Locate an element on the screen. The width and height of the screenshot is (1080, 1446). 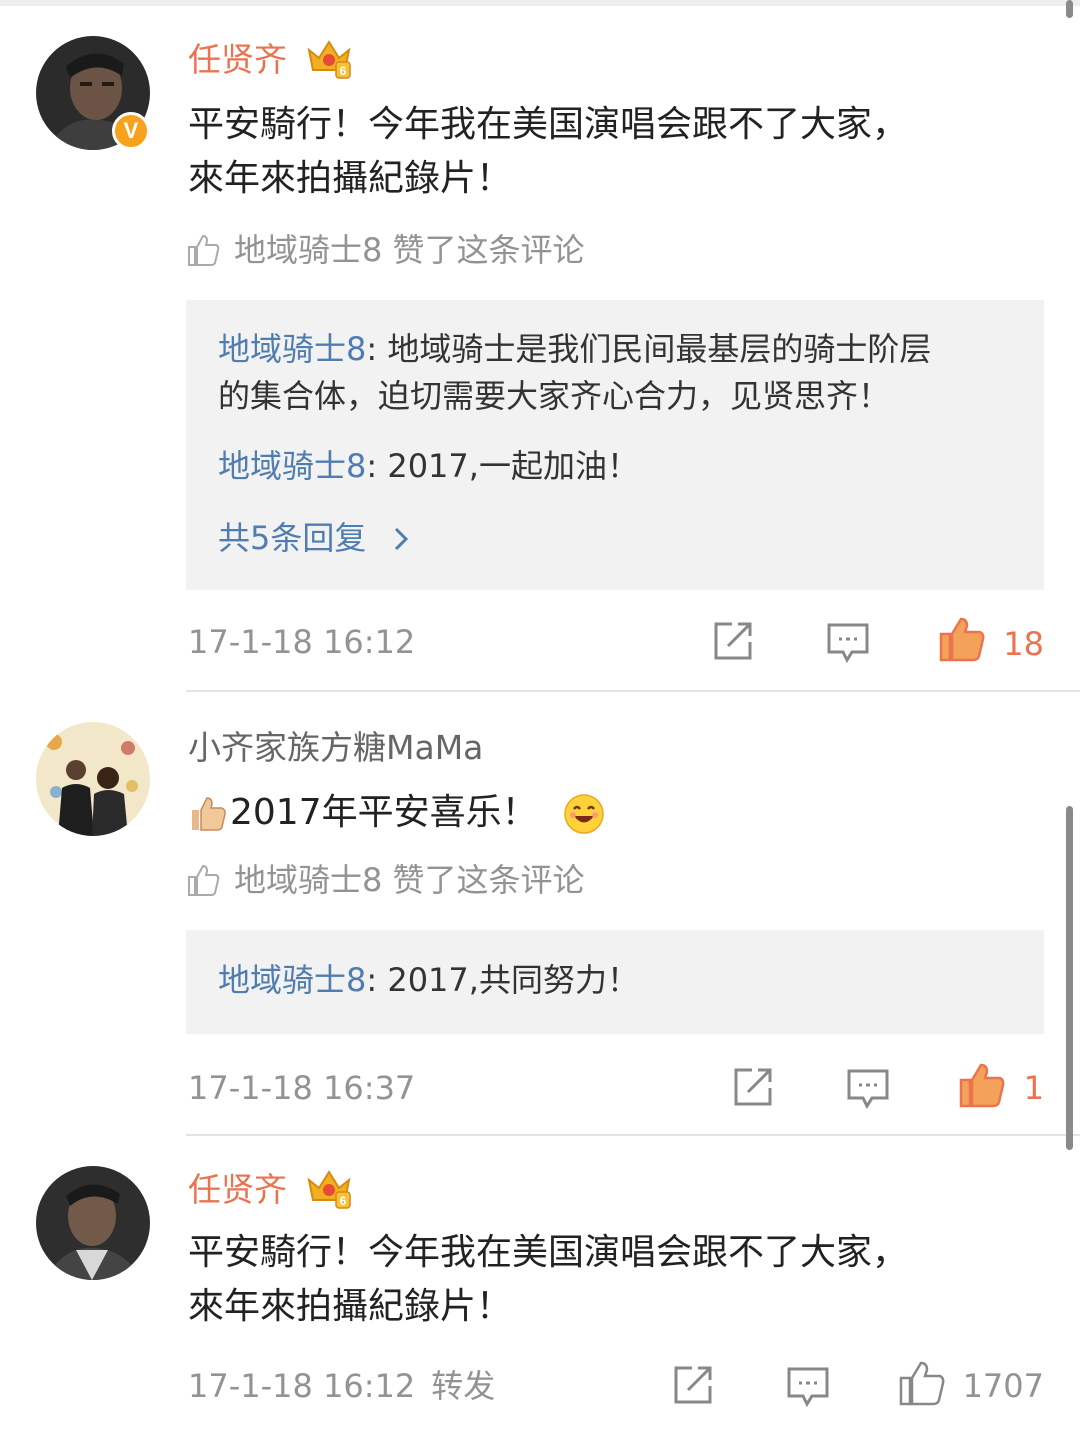
reply-box: 地域骑士8: 2017,共同努力！ is located at coordinates (615, 982).